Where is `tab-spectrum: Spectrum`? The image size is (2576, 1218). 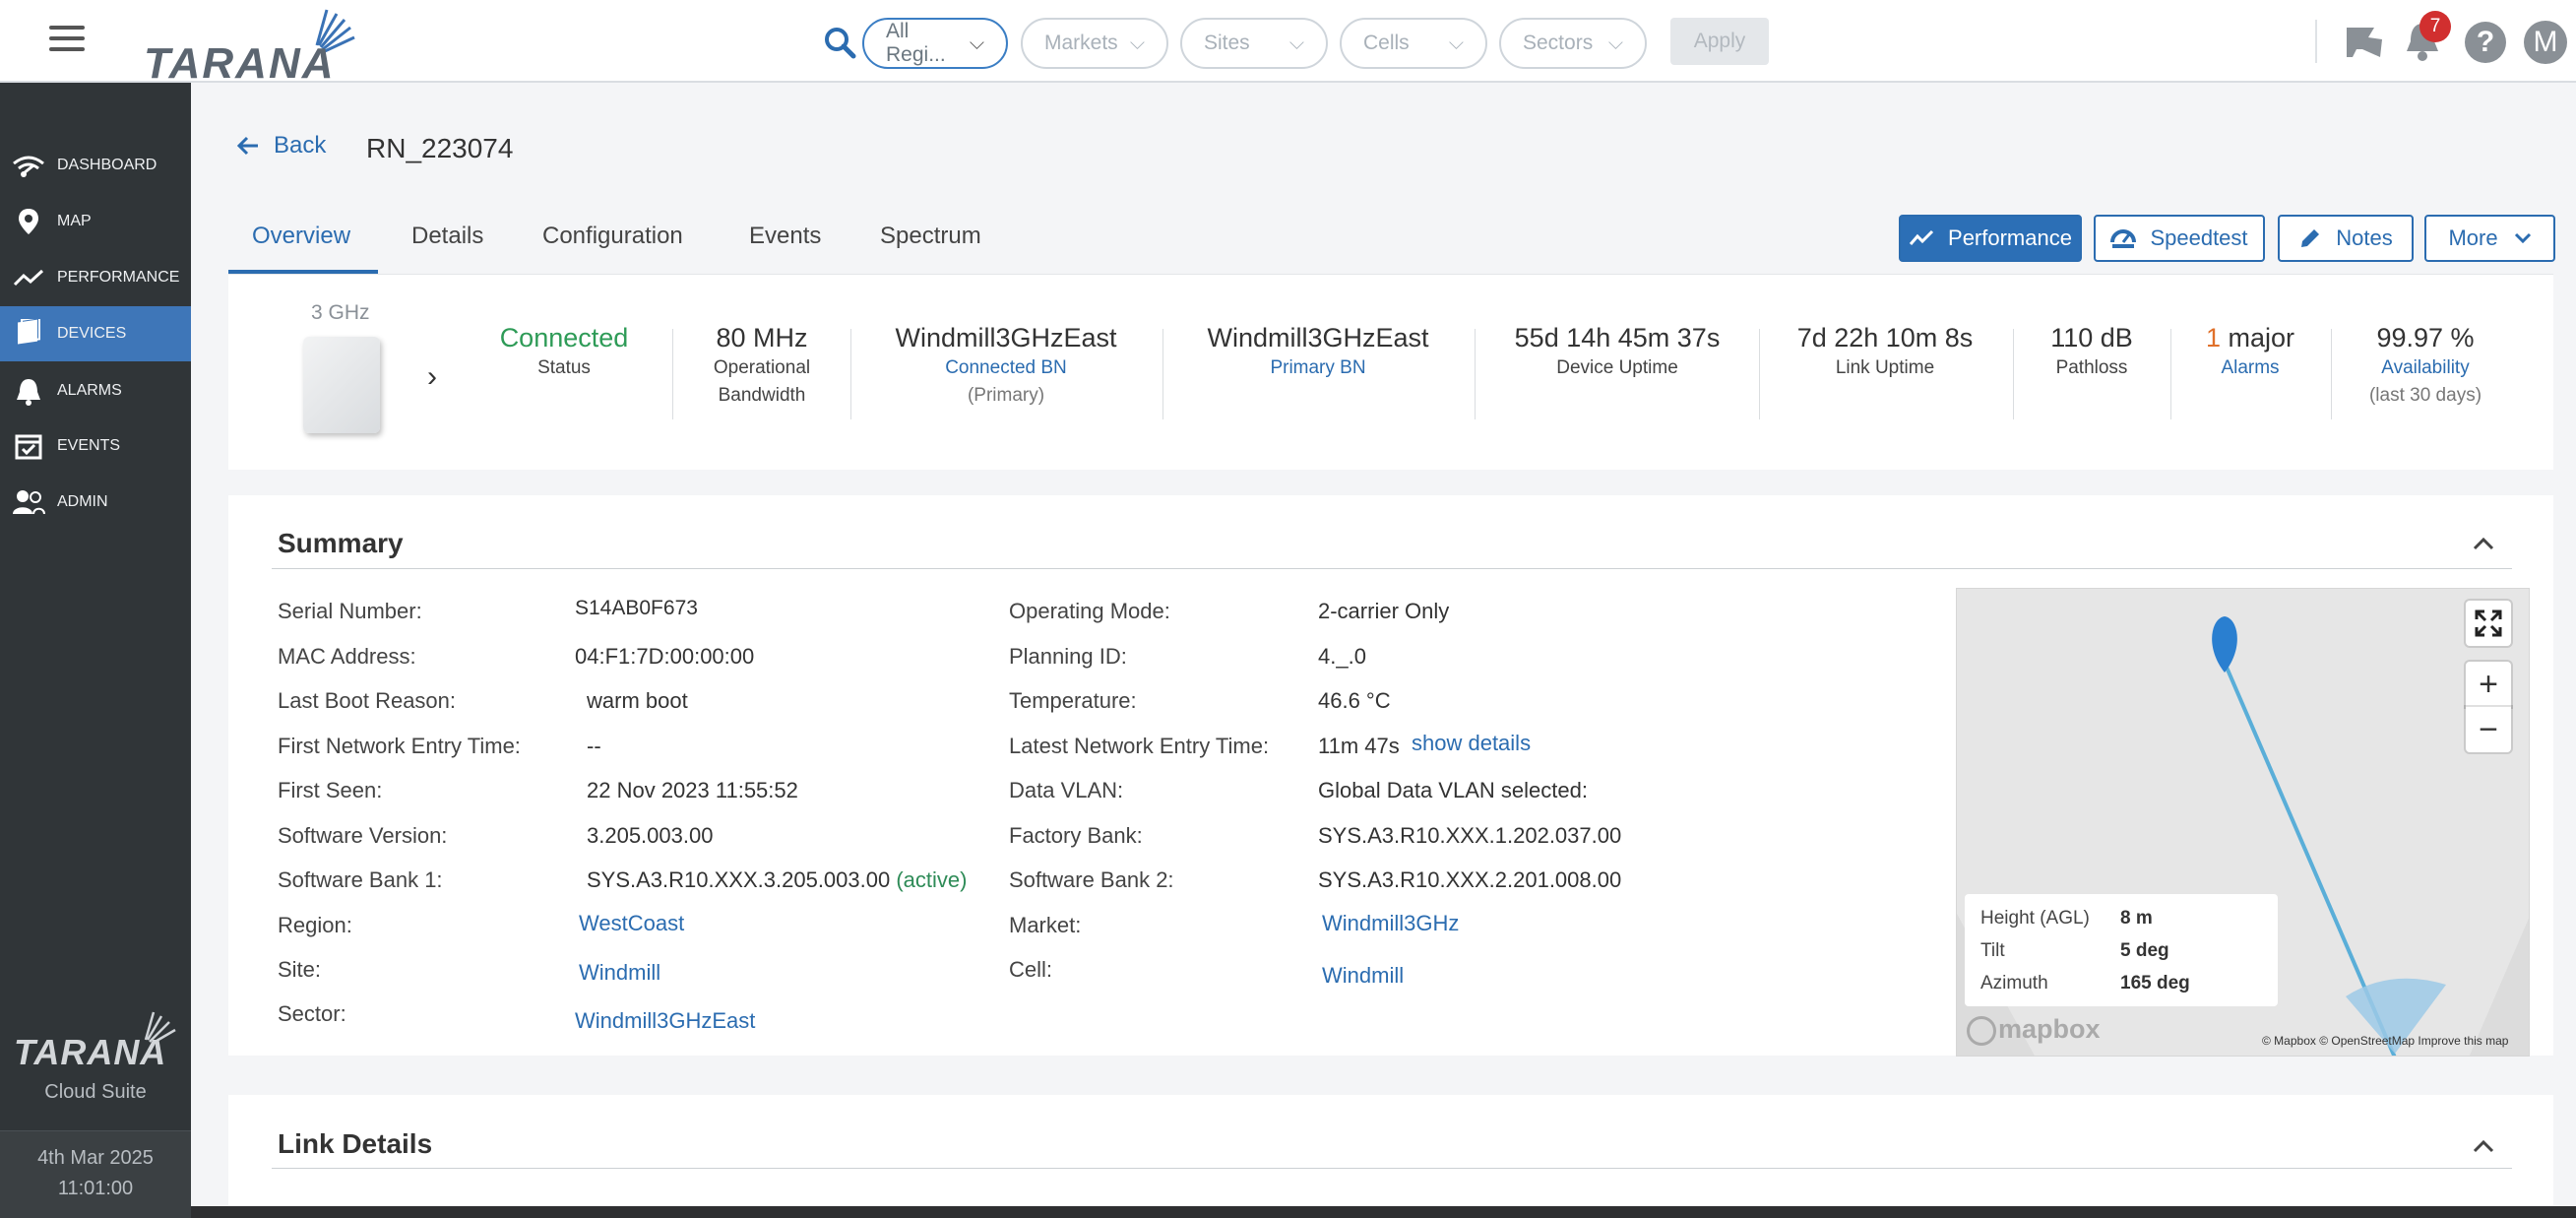 tab-spectrum: Spectrum is located at coordinates (930, 236).